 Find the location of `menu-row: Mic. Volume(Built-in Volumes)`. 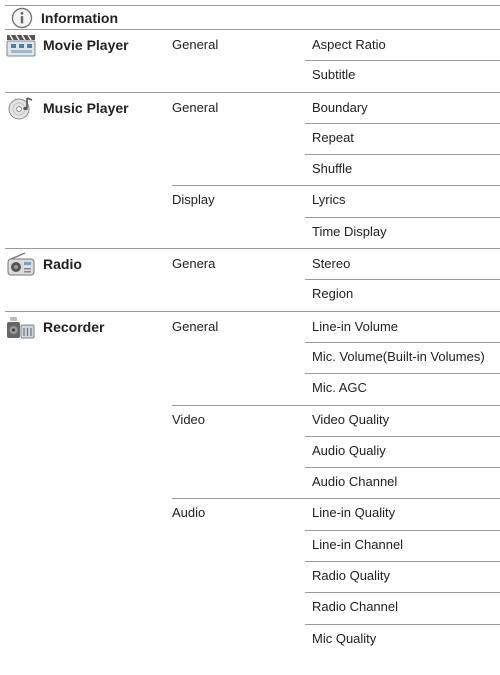

menu-row: Mic. Volume(Built-in Volumes) is located at coordinates (252, 357).